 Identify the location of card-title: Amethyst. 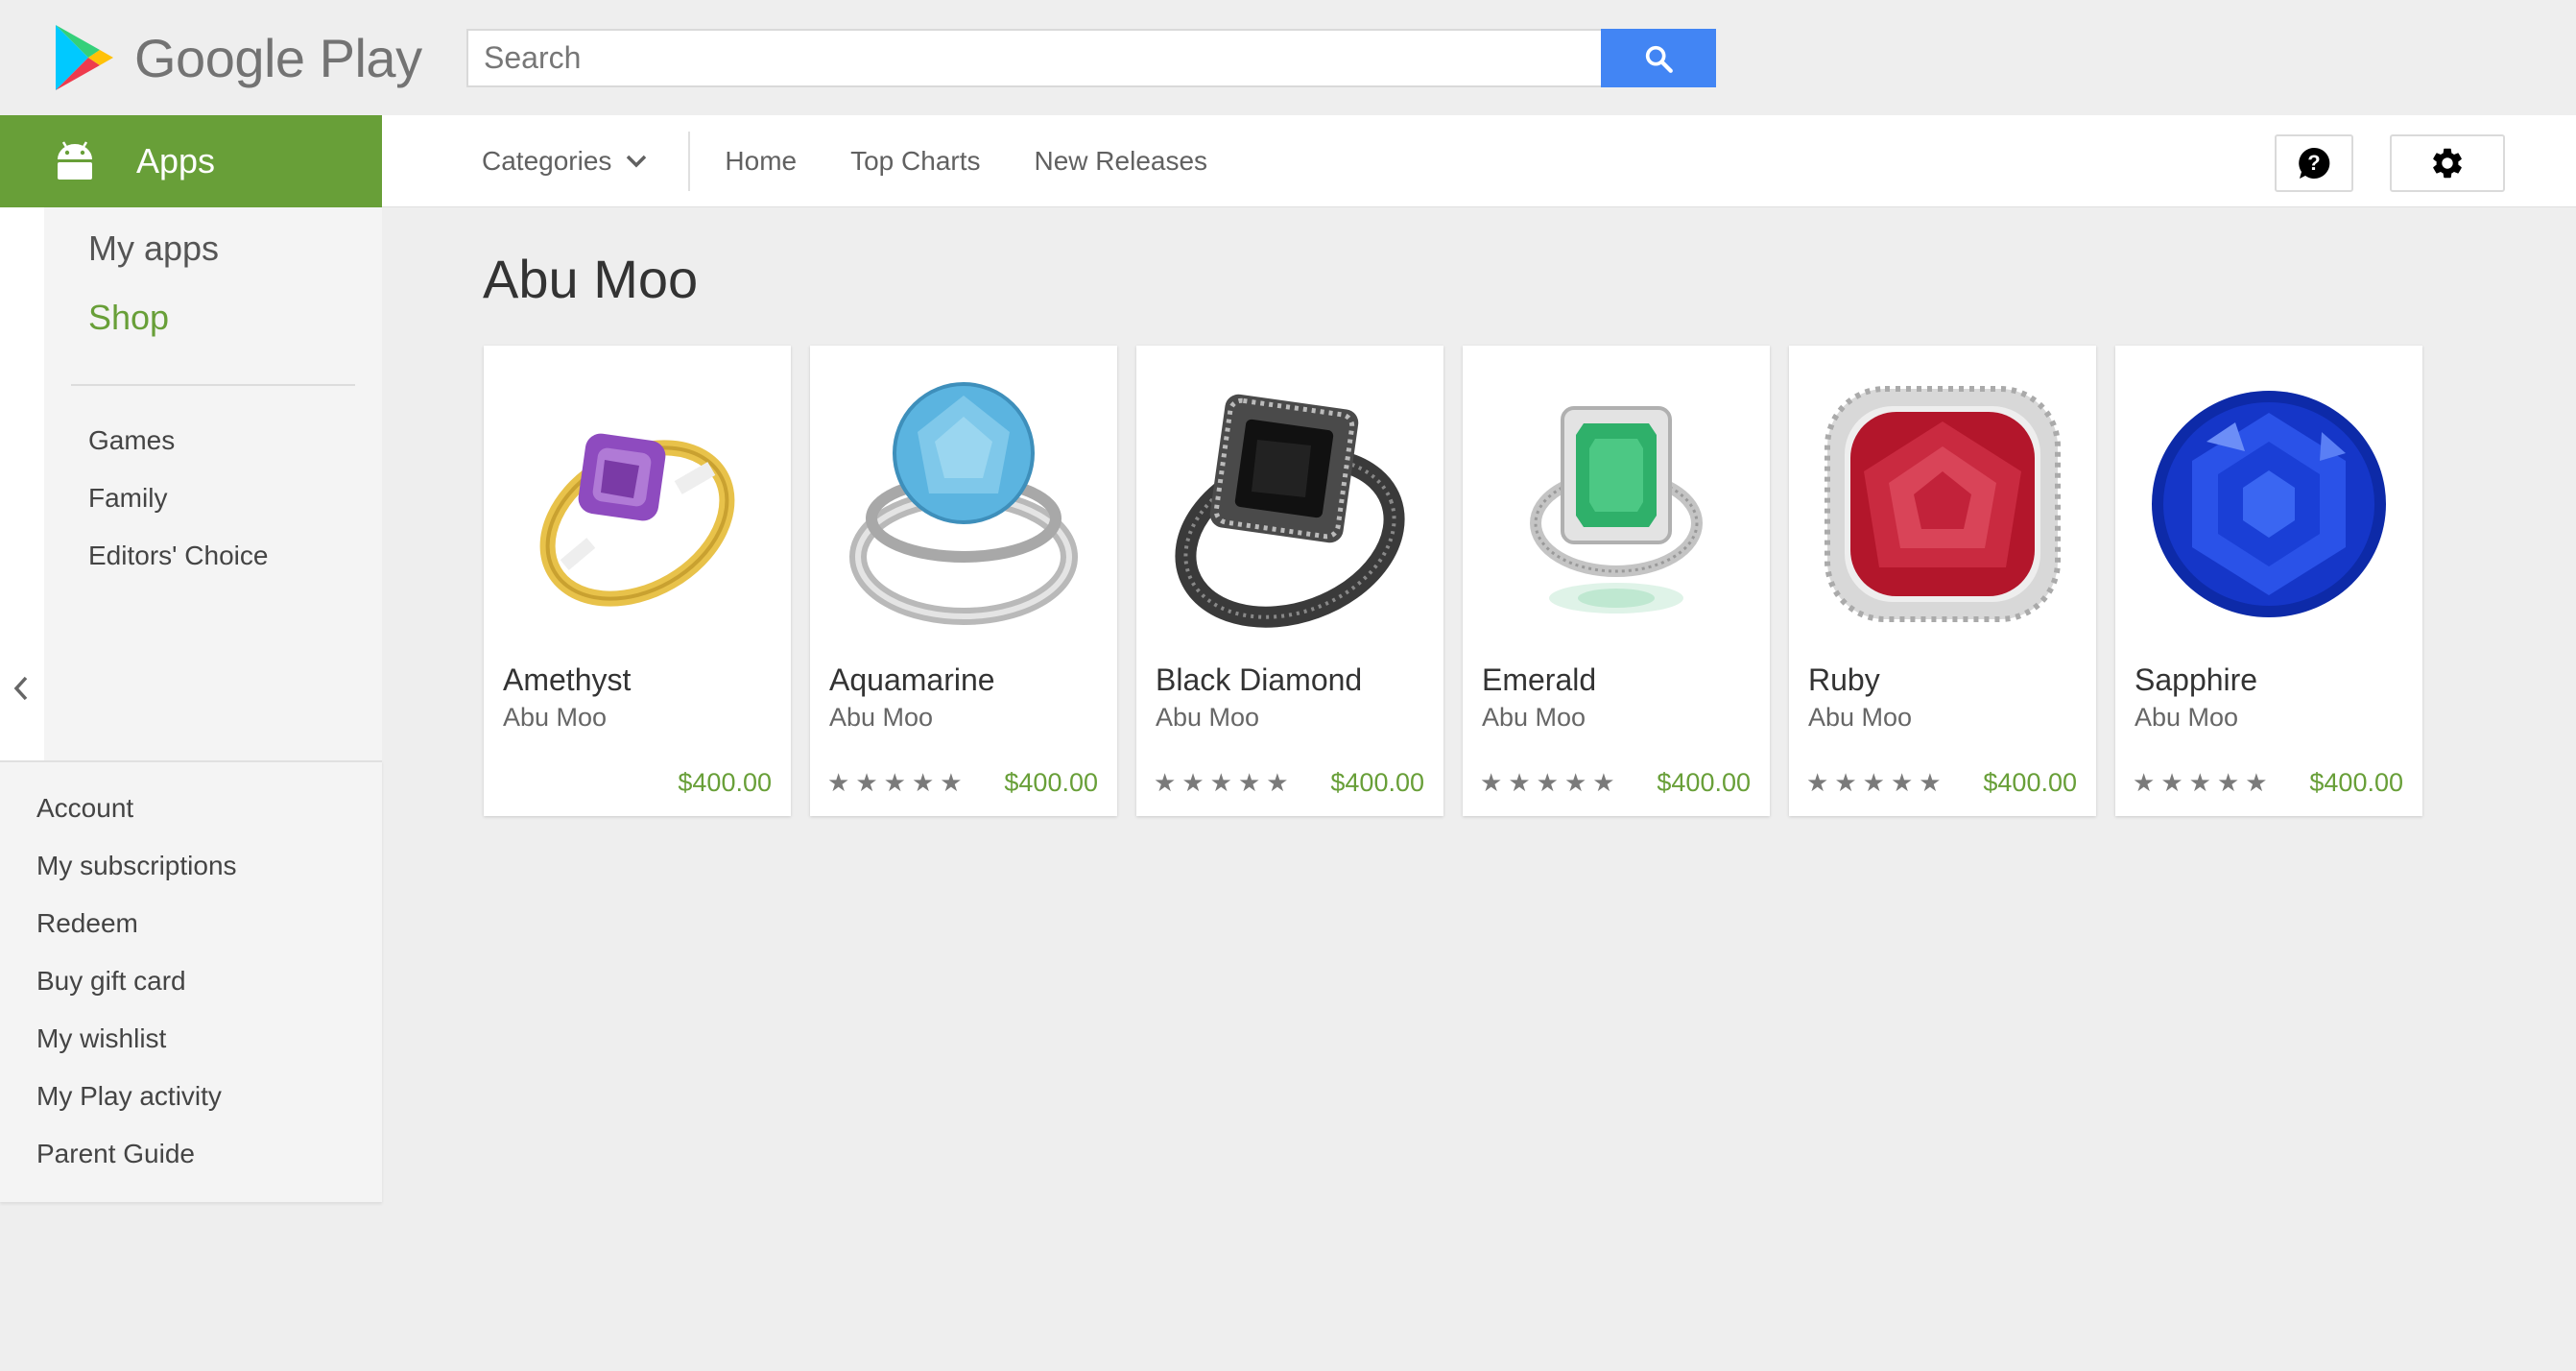
(567, 680).